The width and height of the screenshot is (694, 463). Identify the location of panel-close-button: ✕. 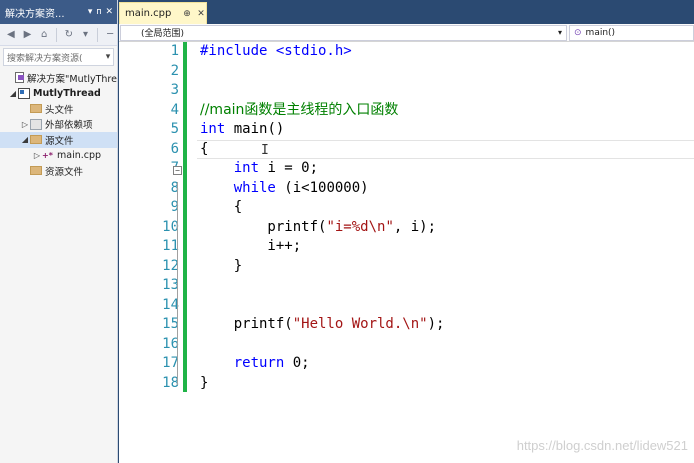
(109, 12).